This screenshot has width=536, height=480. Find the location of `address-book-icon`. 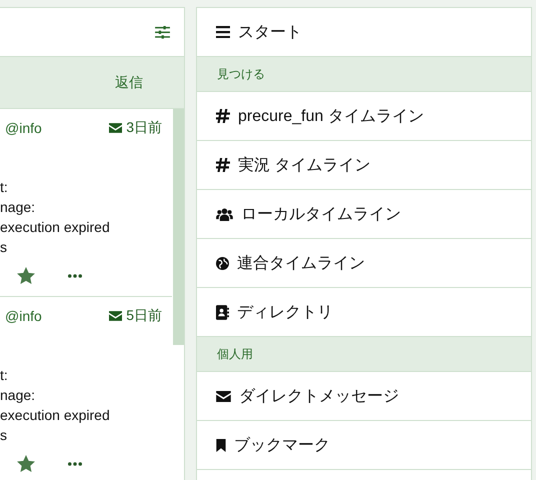

address-book-icon is located at coordinates (222, 312).